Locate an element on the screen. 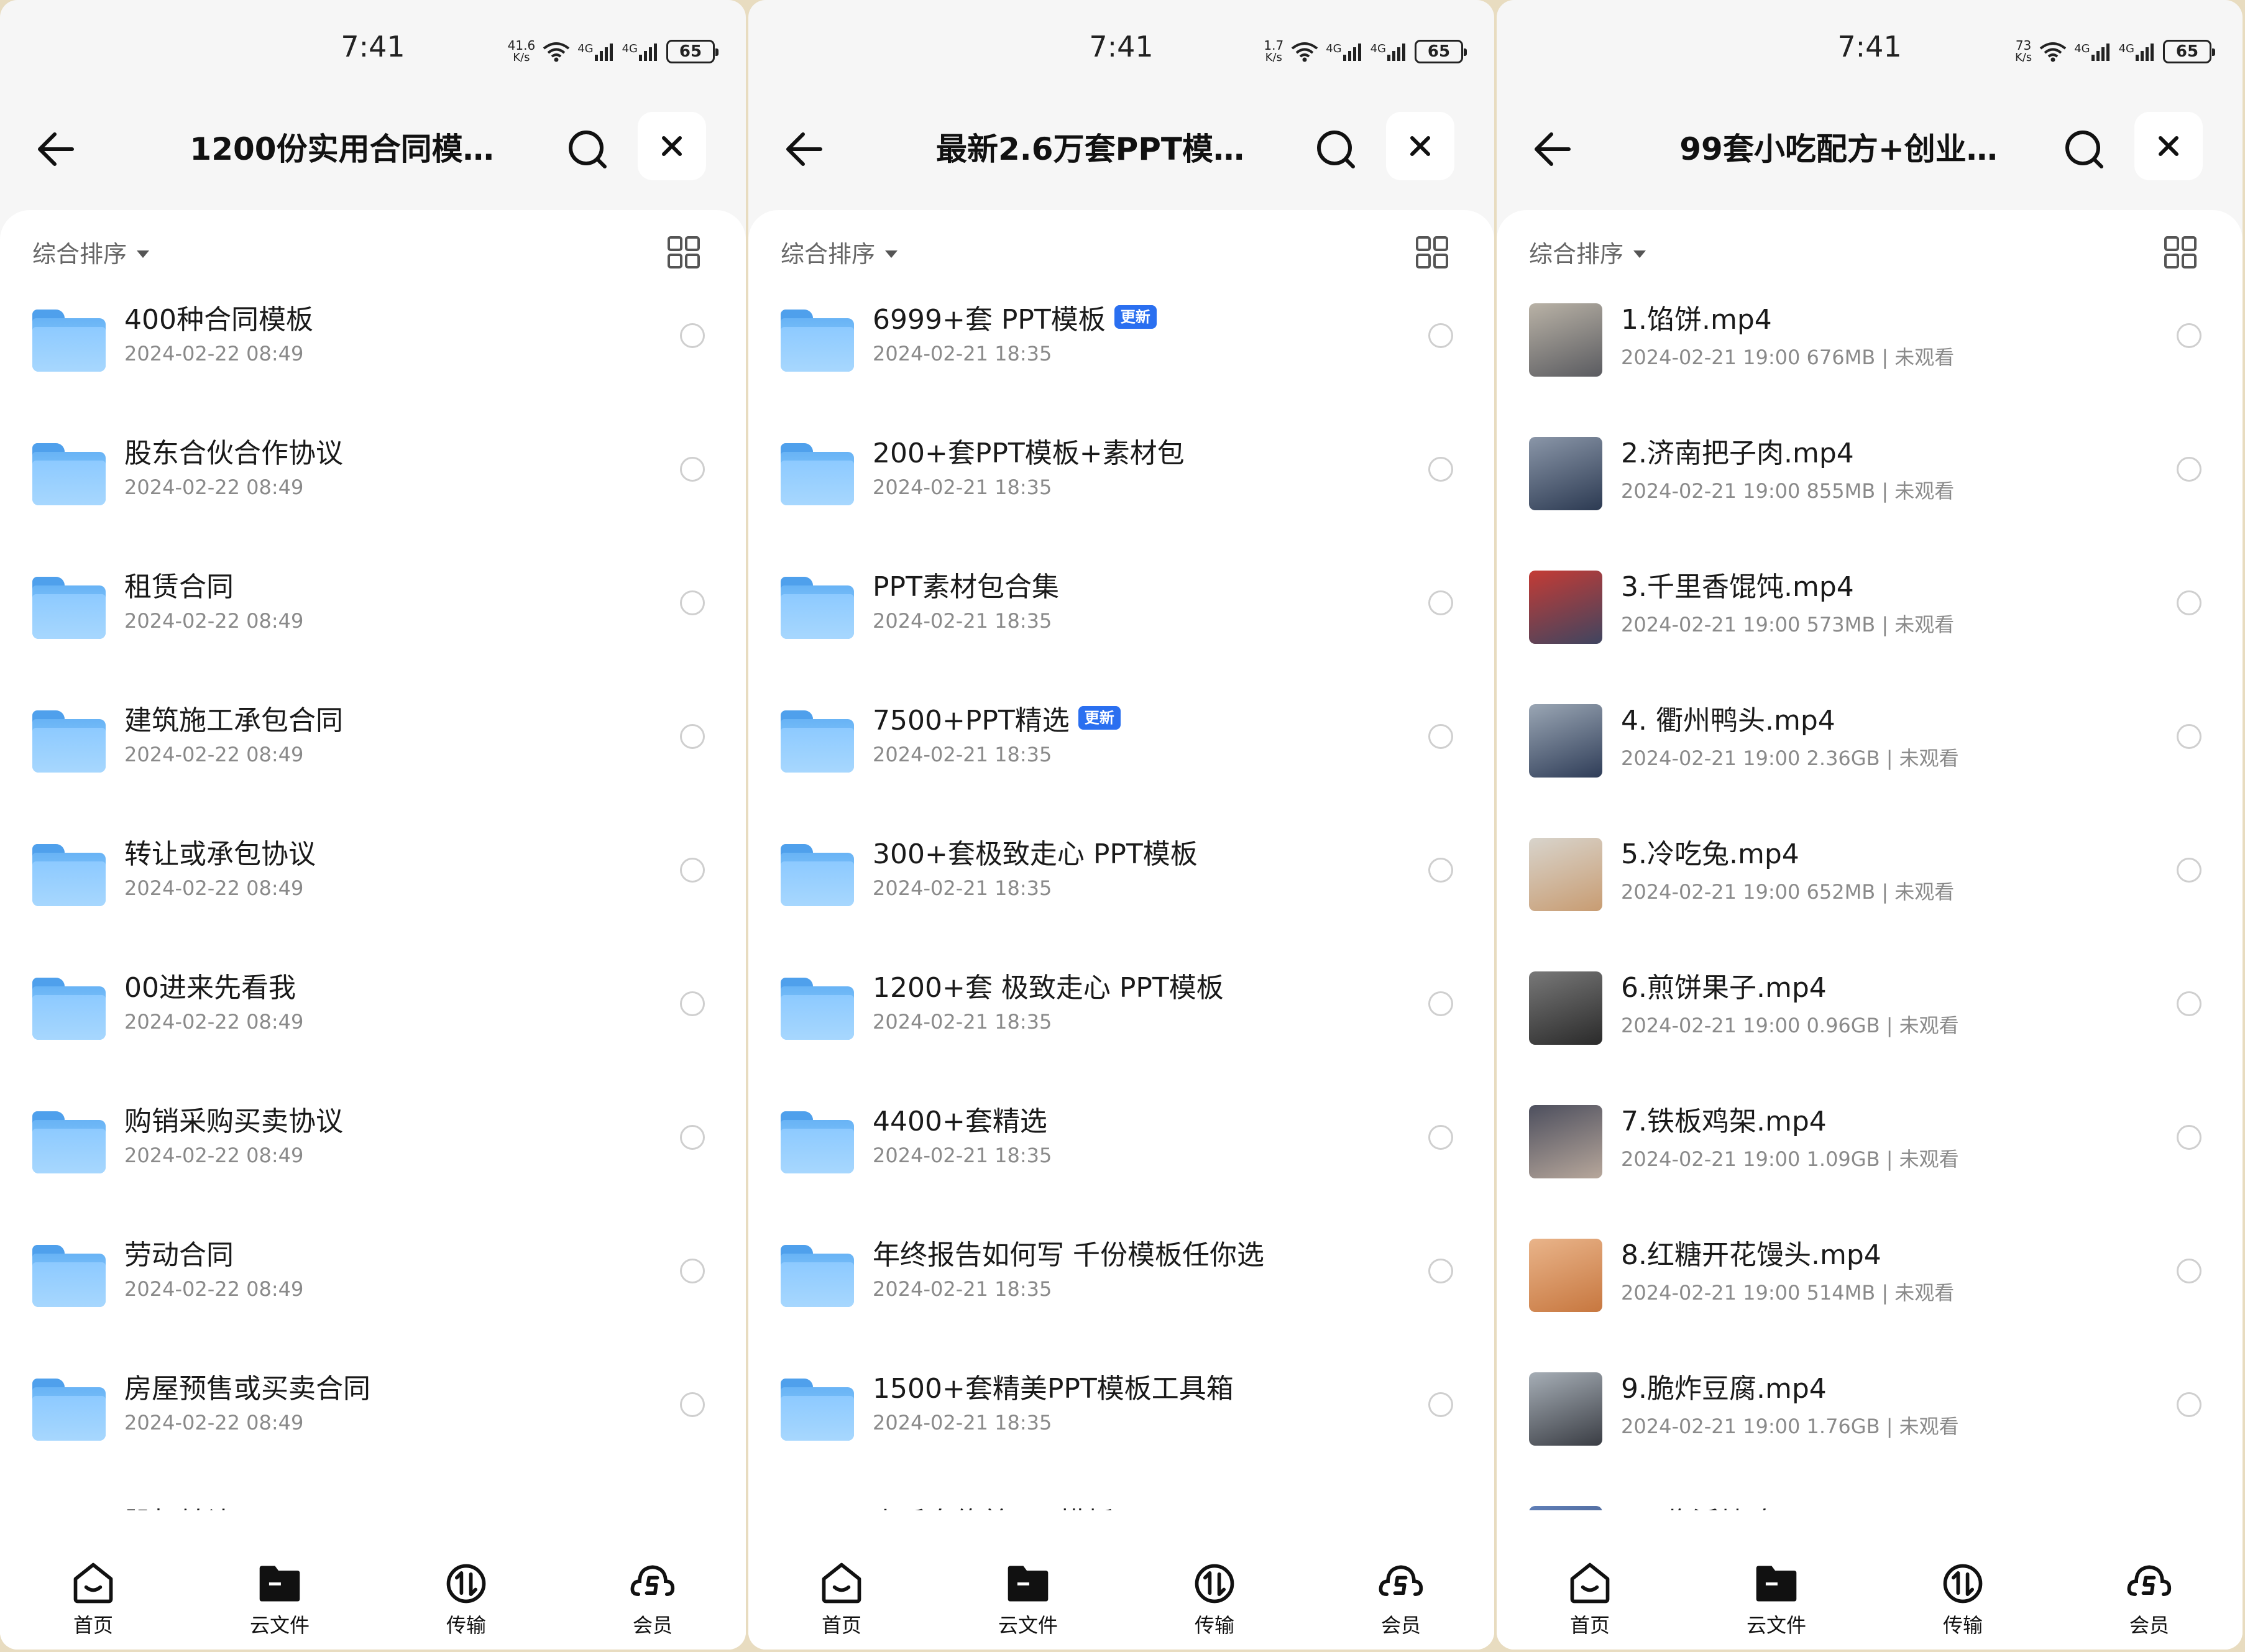  folder-list-item: 上千套绝美PPT模板 is located at coordinates (1121, 1495).